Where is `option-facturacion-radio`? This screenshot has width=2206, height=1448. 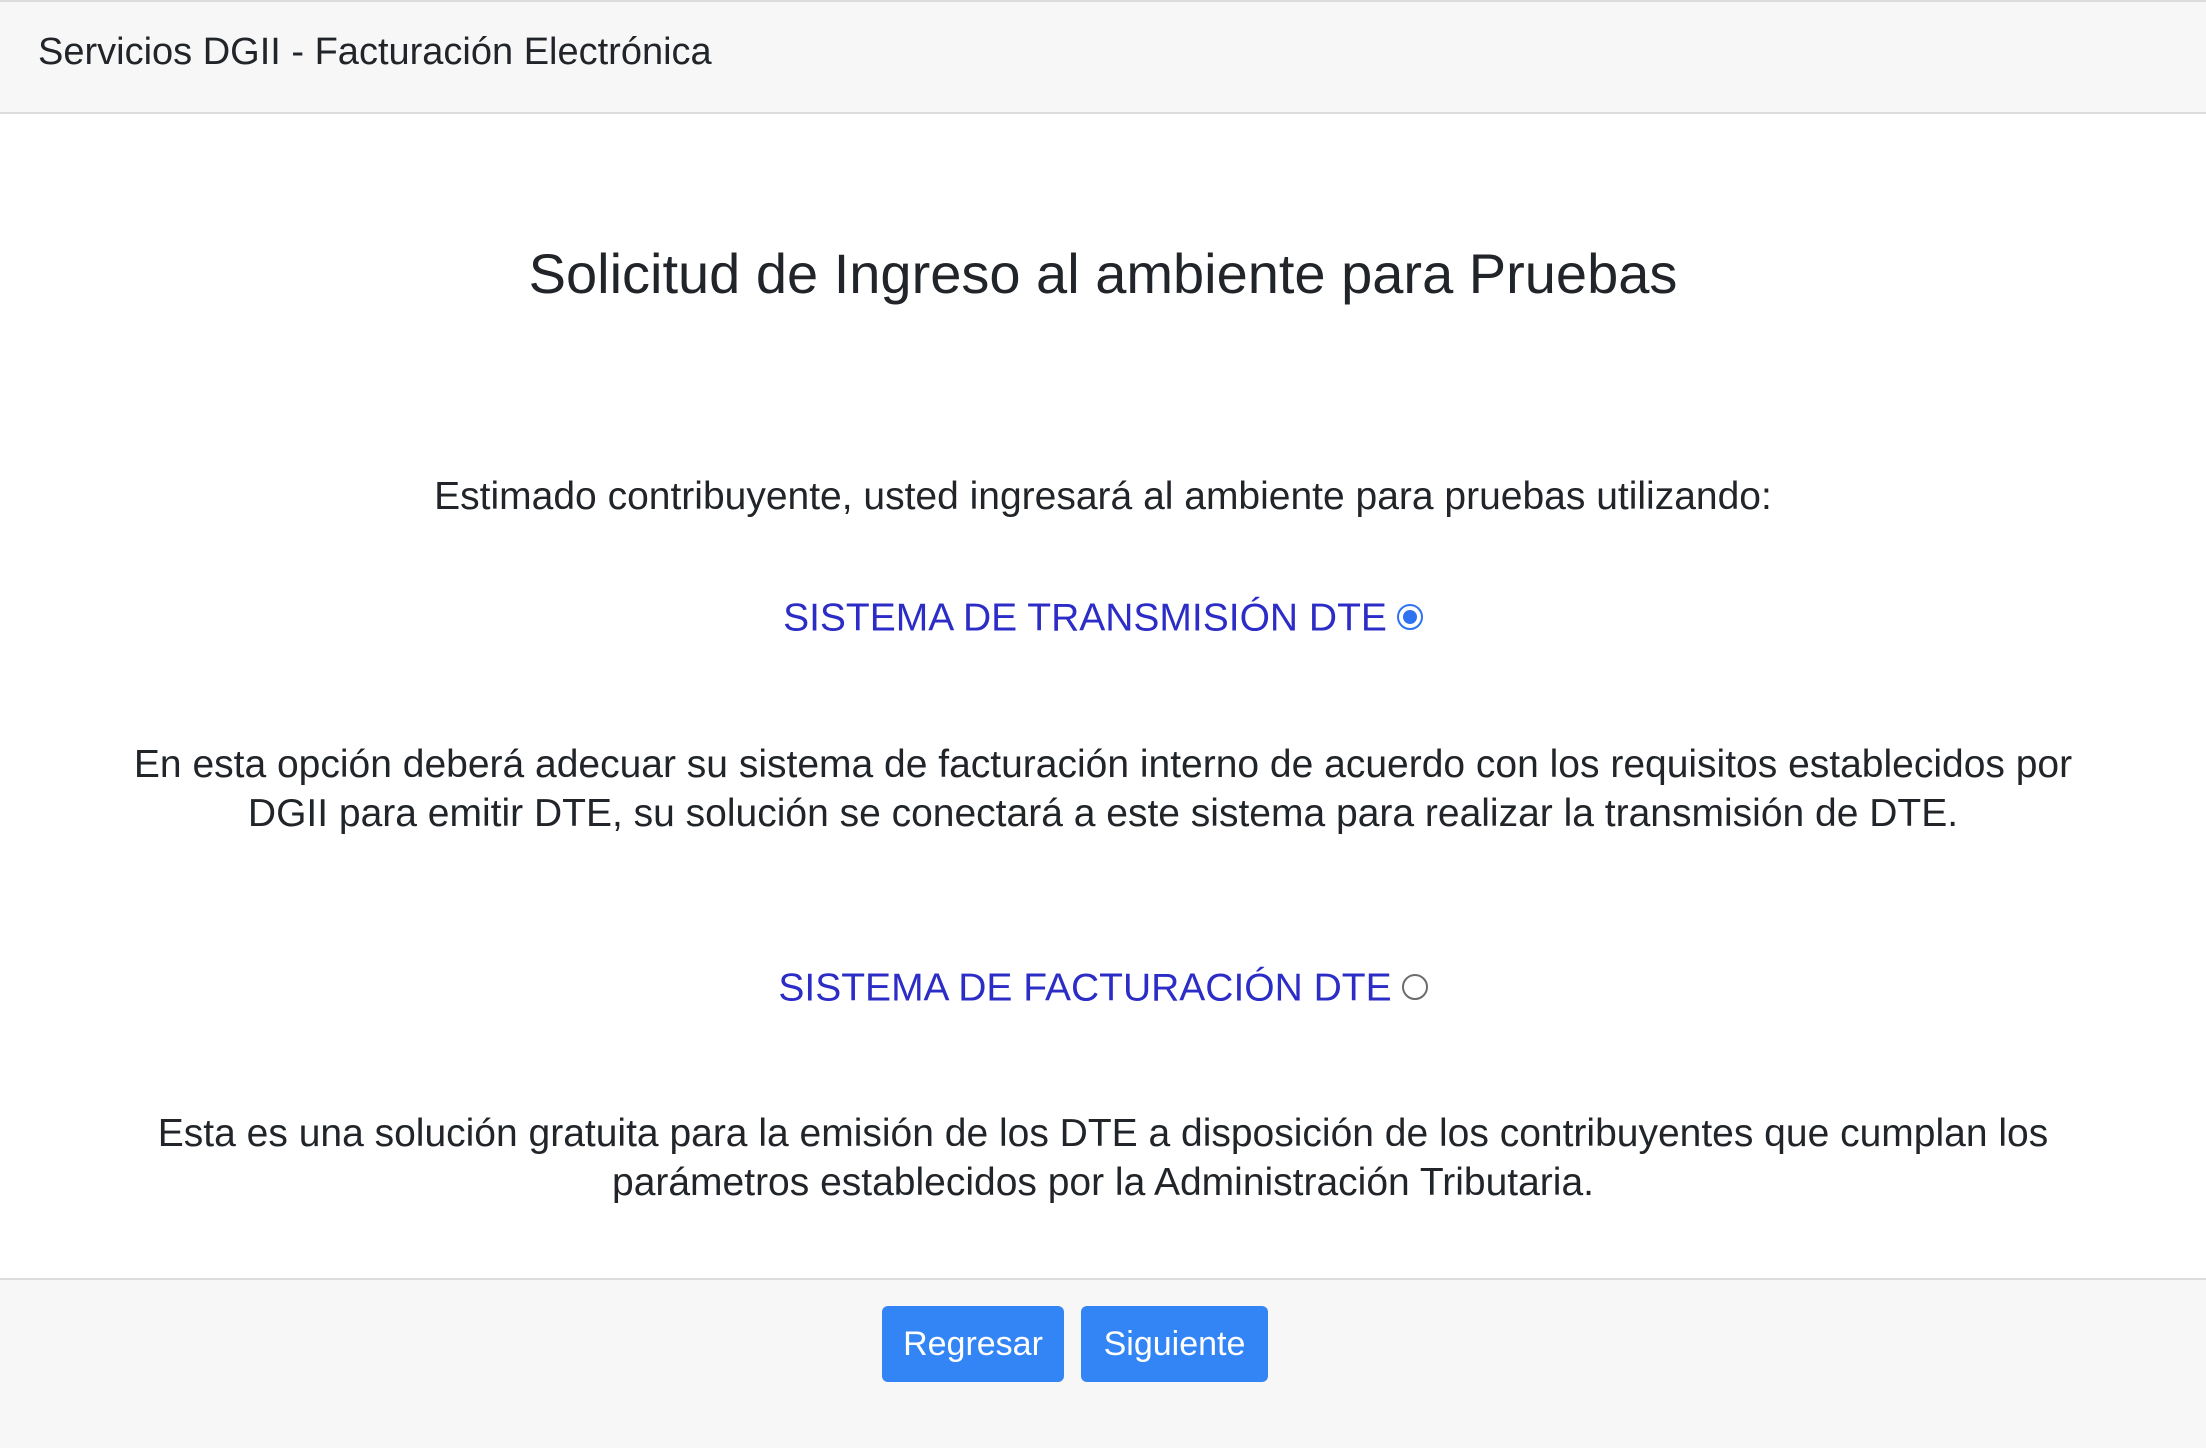
option-facturacion-radio is located at coordinates (1414, 986).